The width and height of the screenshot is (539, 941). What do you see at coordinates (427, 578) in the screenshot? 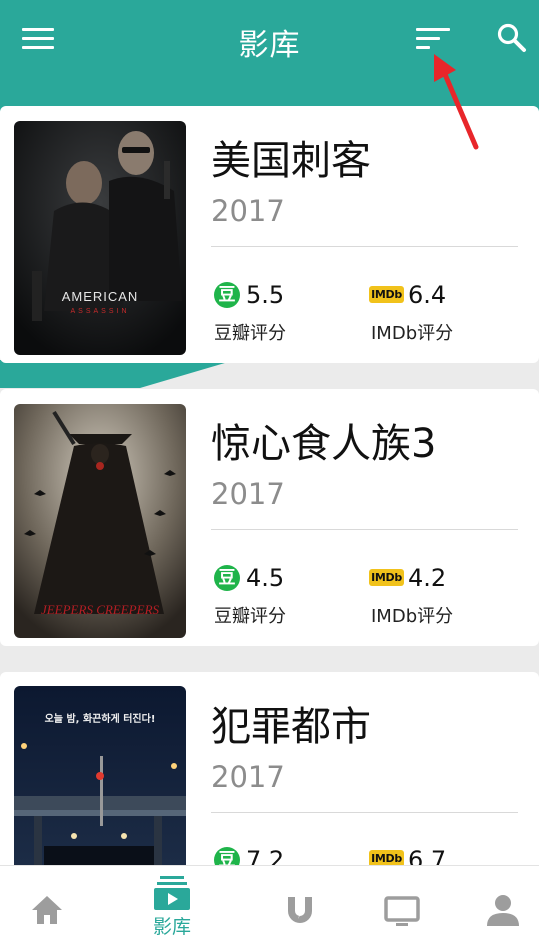
I see `imdb-score: 4.2` at bounding box center [427, 578].